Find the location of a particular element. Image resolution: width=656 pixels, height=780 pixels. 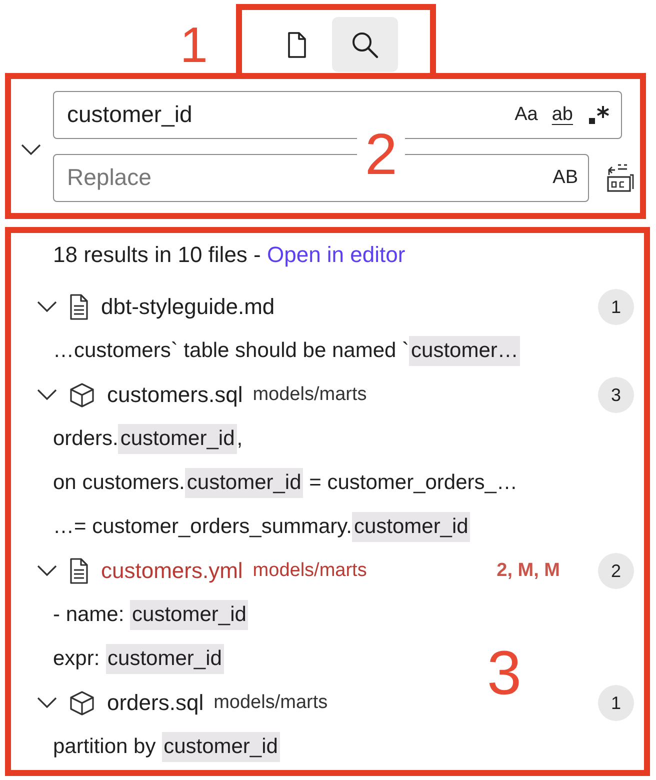

annotation-number: 1 is located at coordinates (194, 45).